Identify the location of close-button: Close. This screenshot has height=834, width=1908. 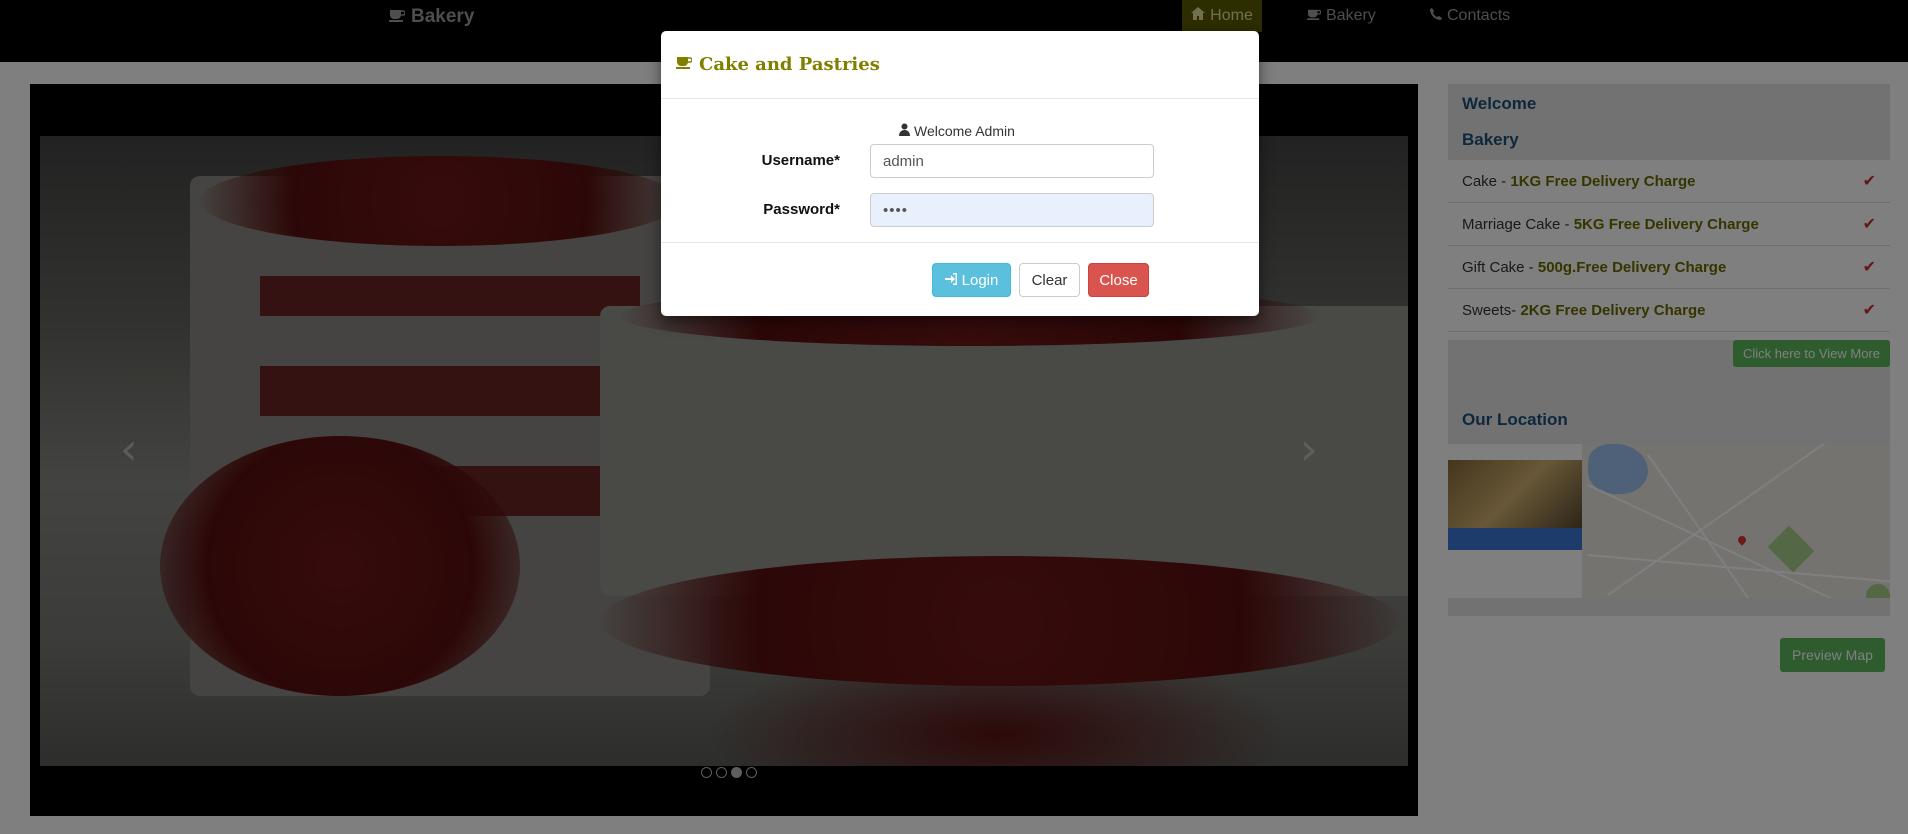
(1118, 280).